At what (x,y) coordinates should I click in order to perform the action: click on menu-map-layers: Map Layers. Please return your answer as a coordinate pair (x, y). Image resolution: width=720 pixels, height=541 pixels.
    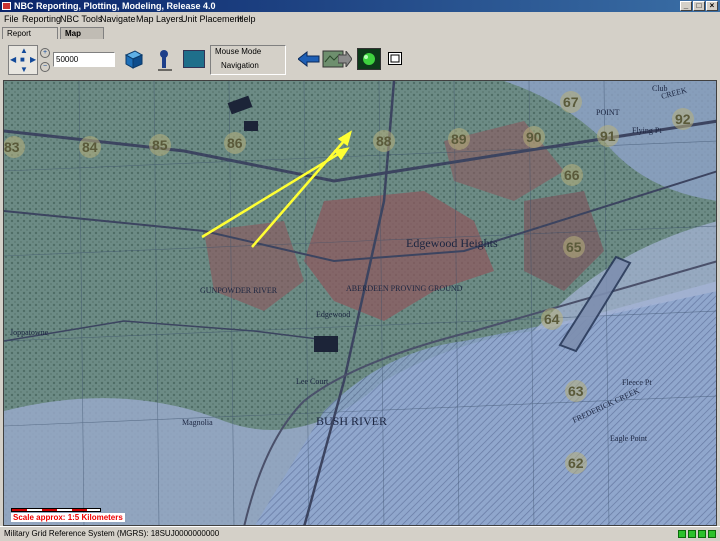
    Looking at the image, I should click on (159, 19).